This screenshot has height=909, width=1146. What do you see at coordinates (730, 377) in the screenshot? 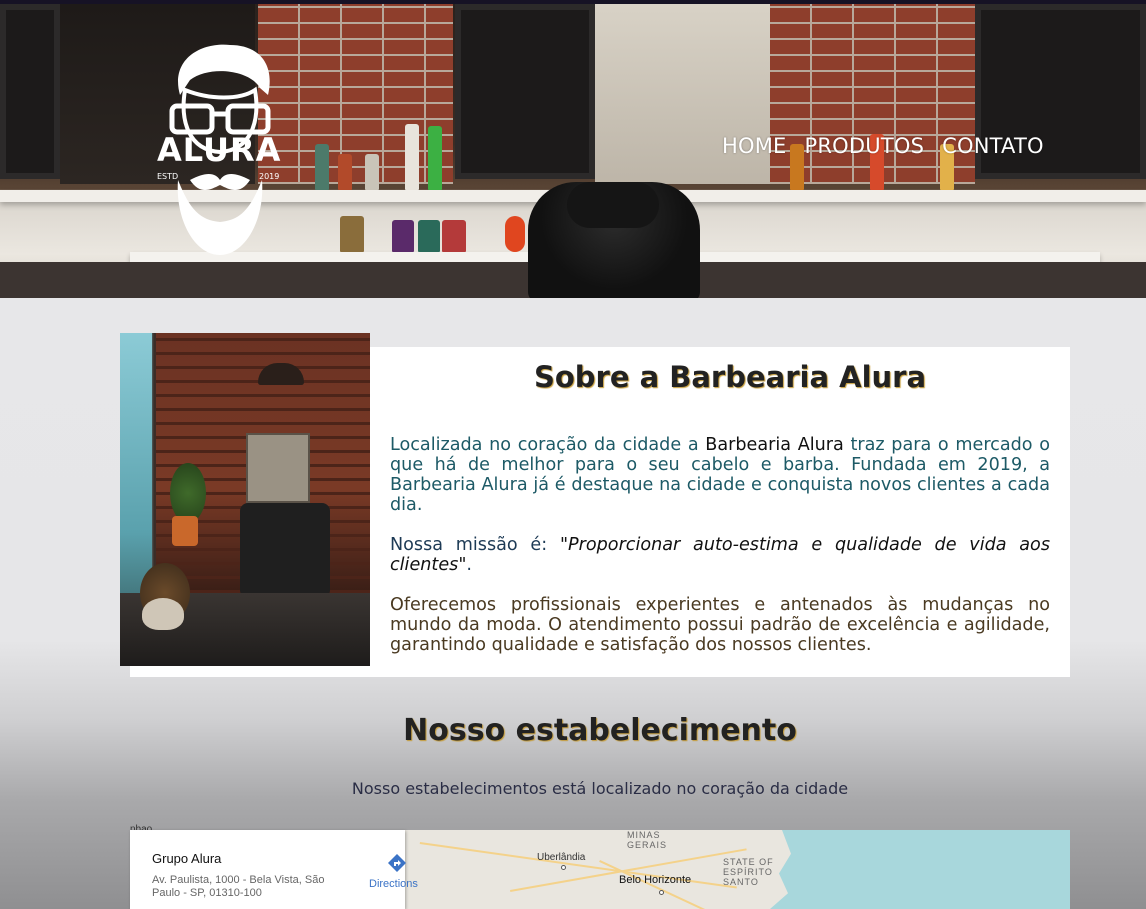
I see `about-title: Sobre a Barbearia Alura` at bounding box center [730, 377].